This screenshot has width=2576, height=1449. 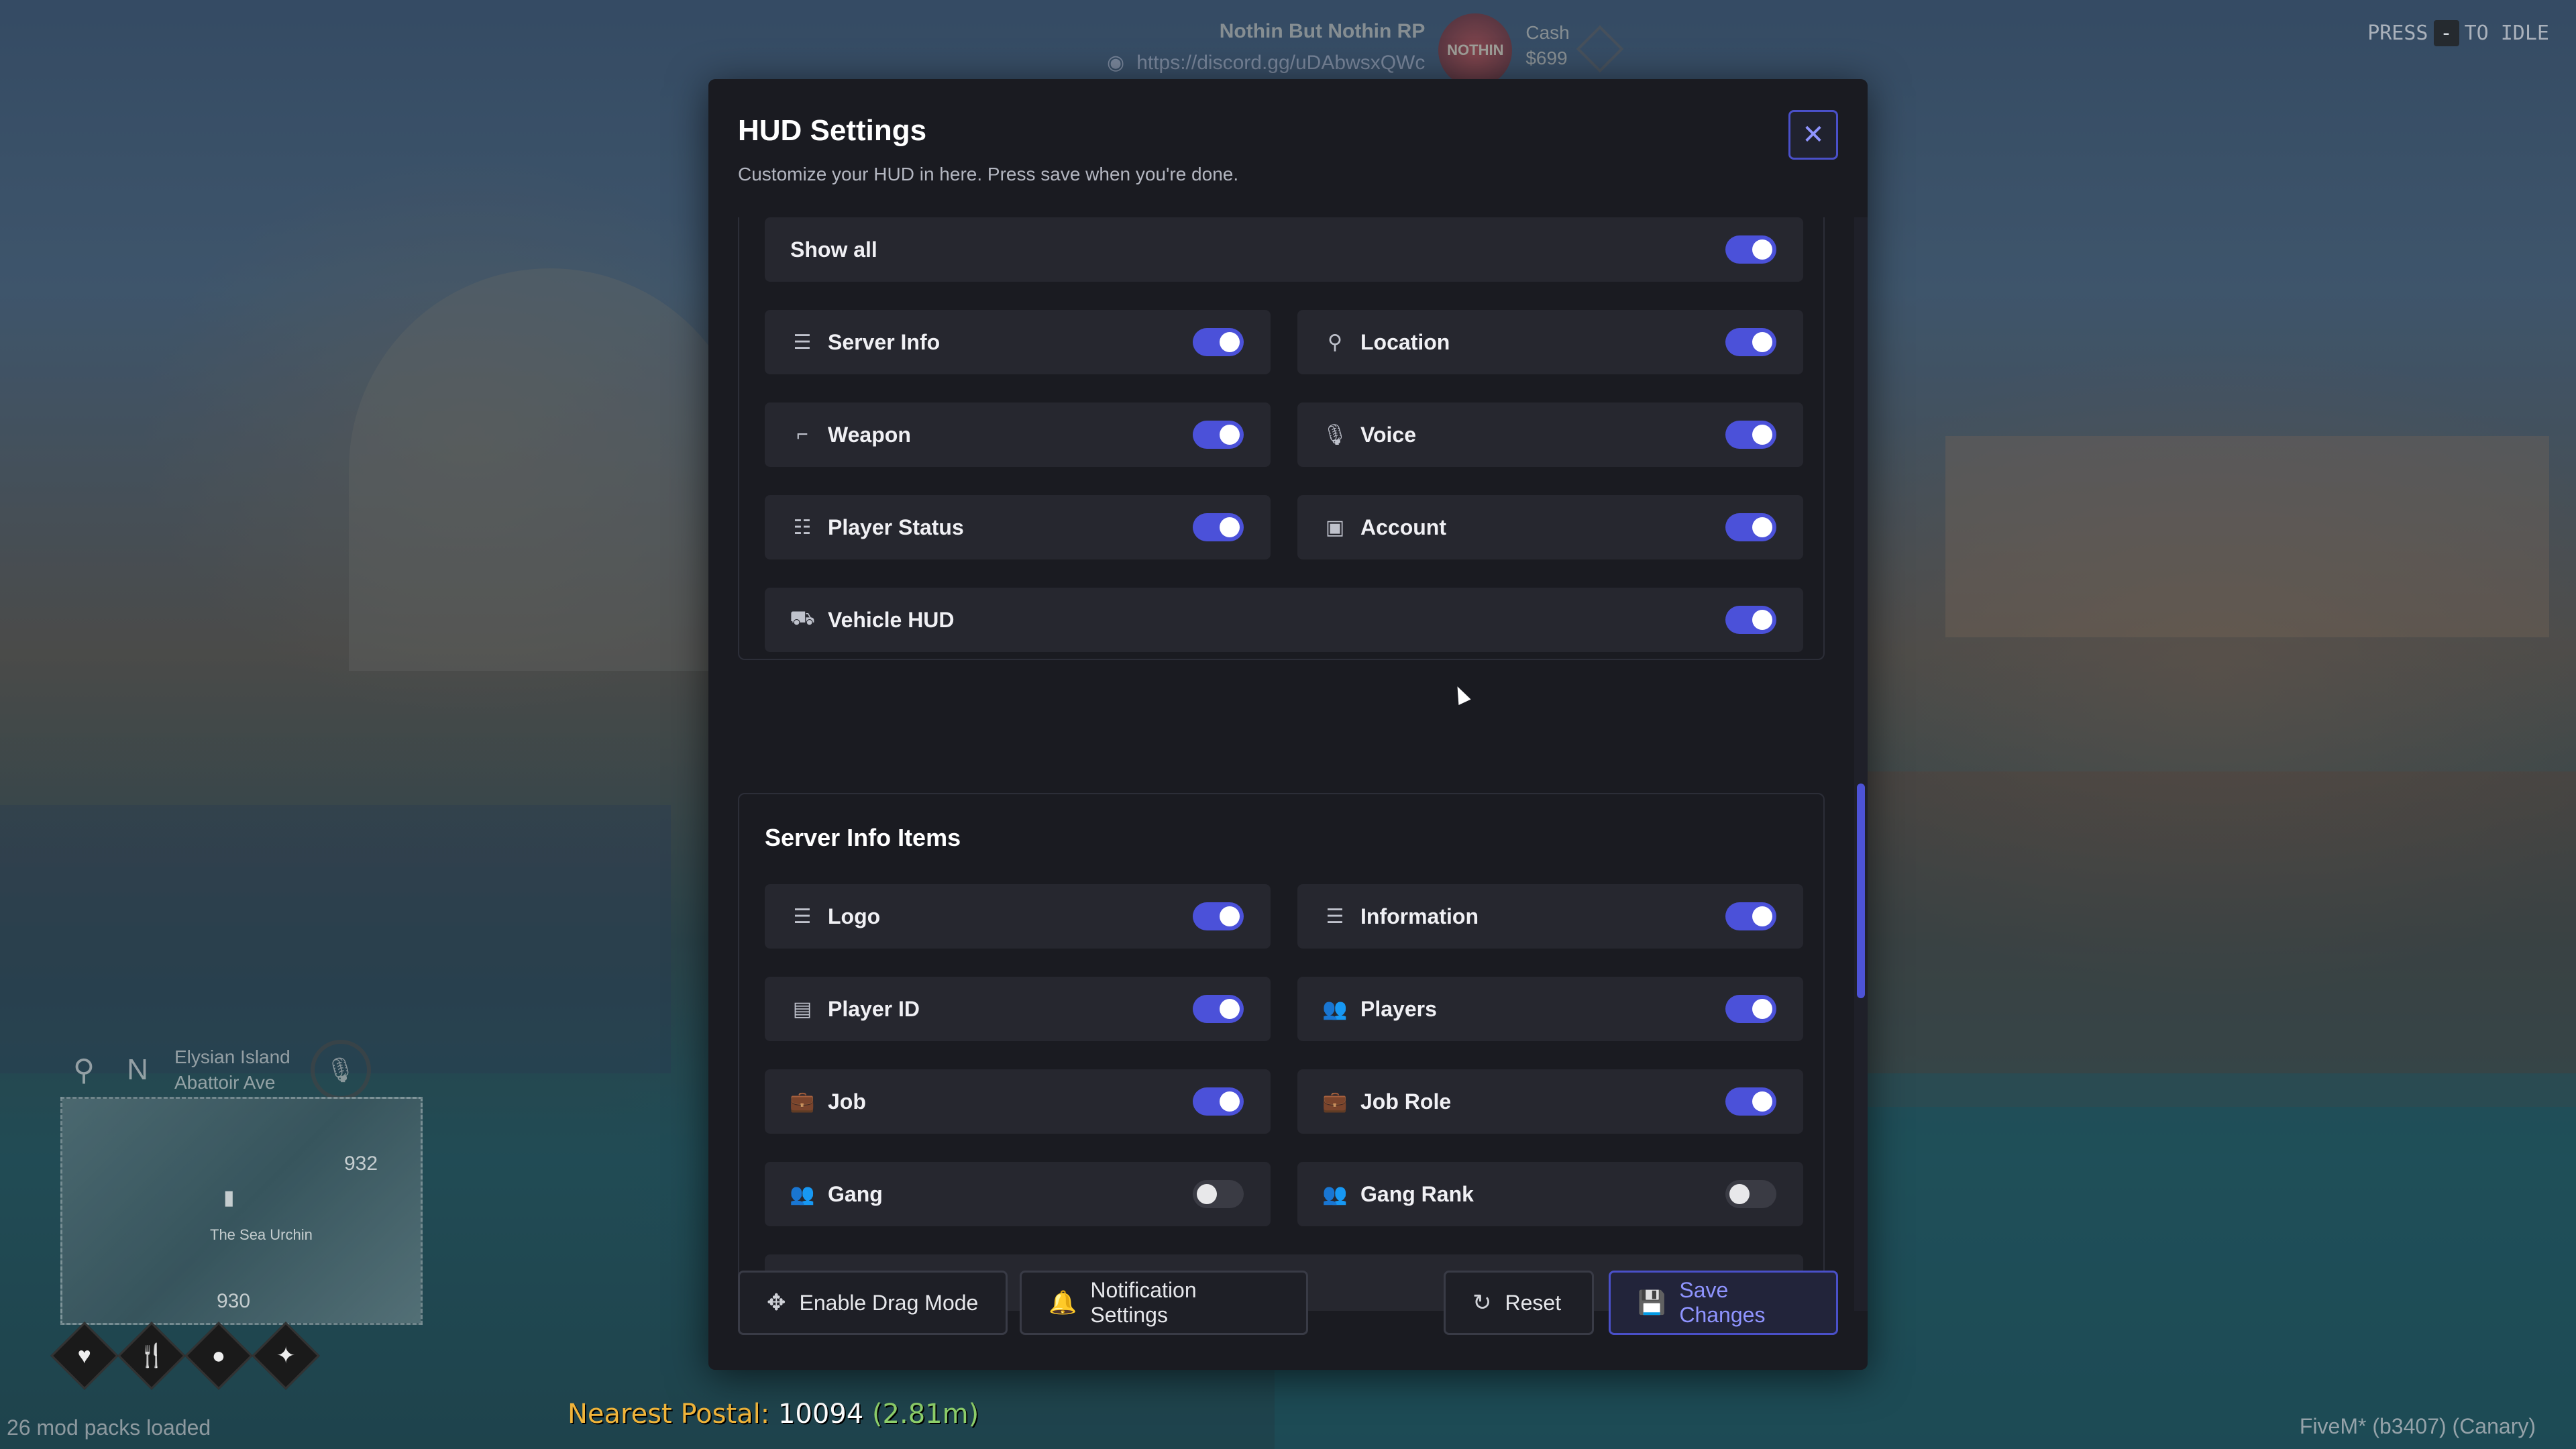 I want to click on idle-key: -, so click(x=2446, y=33).